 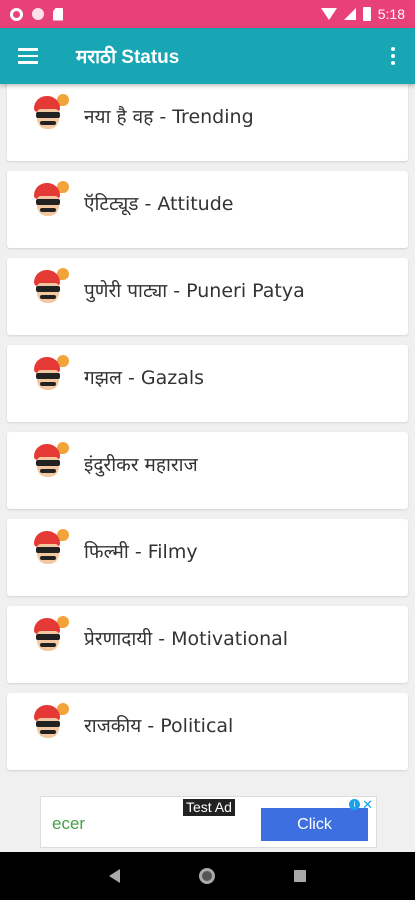 I want to click on overflow-menu-icon, so click(x=393, y=56).